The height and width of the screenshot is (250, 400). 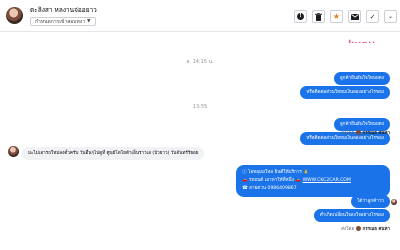 What do you see at coordinates (394, 202) in the screenshot?
I see `seen-avatar` at bounding box center [394, 202].